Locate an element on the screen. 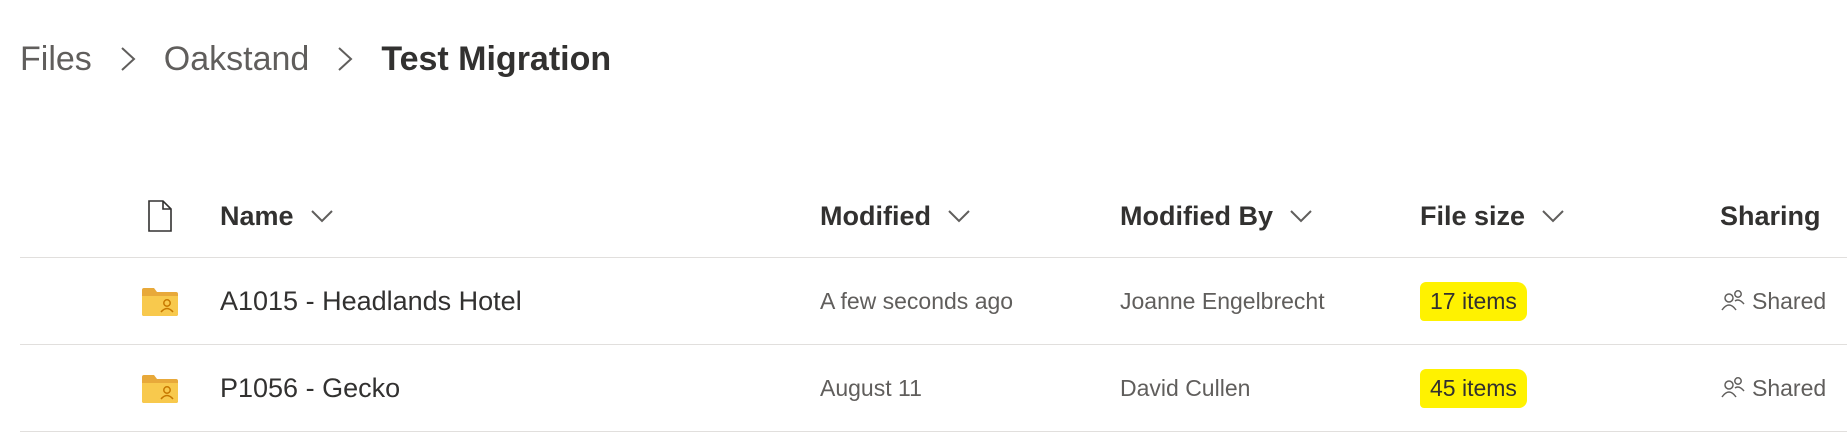 This screenshot has width=1847, height=435. column-header-file-size: File size is located at coordinates (1493, 216).